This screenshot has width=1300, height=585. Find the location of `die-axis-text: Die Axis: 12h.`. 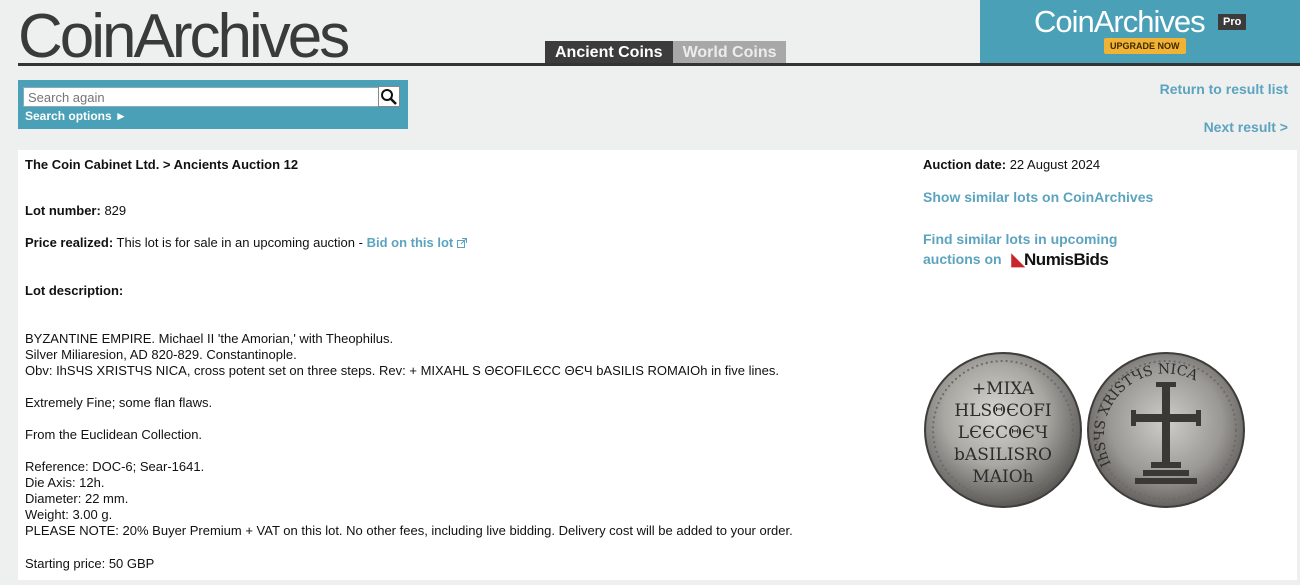

die-axis-text: Die Axis: 12h. is located at coordinates (65, 482).